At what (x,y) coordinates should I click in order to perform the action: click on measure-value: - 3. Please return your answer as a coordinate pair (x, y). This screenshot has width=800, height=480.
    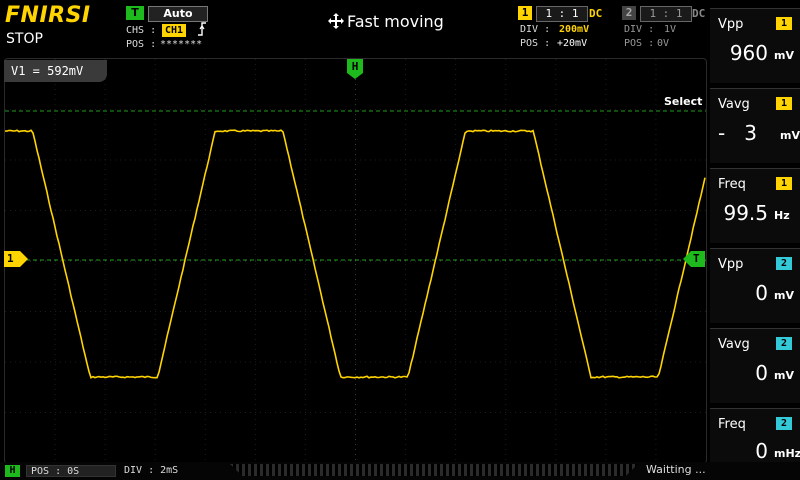
    Looking at the image, I should click on (738, 133).